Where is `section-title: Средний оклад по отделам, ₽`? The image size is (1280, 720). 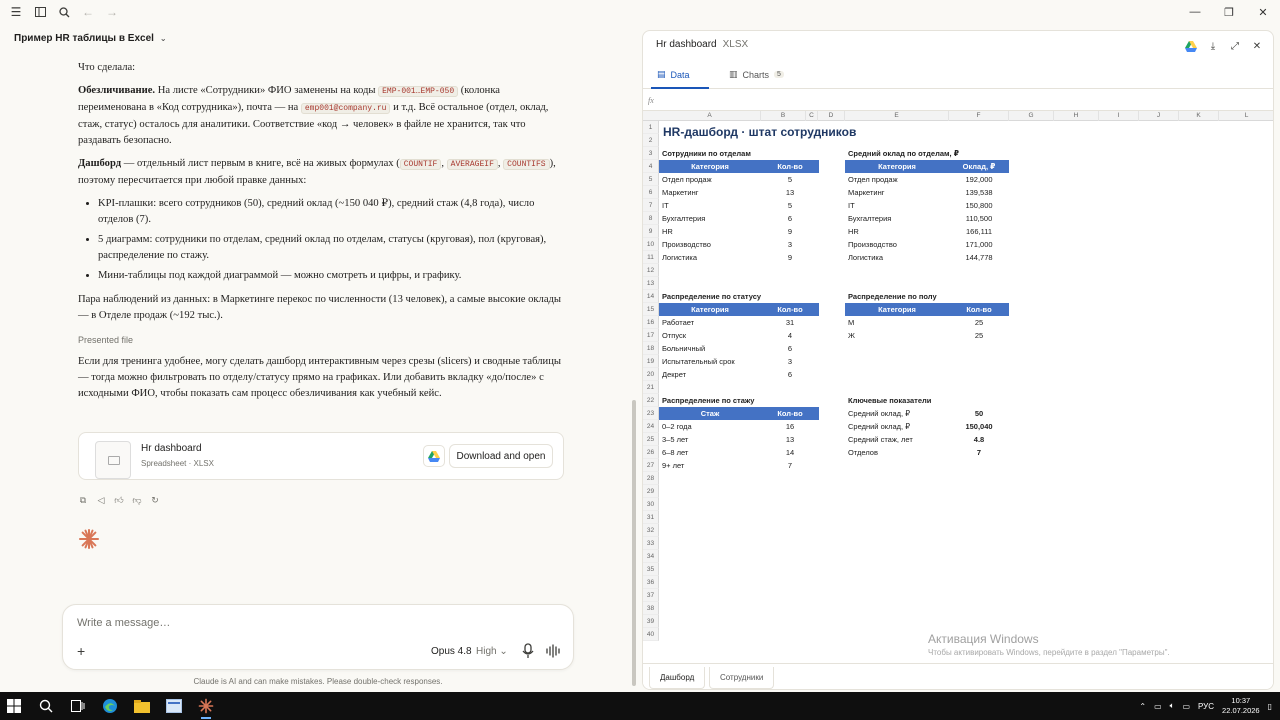 section-title: Средний оклад по отделам, ₽ is located at coordinates (927, 153).